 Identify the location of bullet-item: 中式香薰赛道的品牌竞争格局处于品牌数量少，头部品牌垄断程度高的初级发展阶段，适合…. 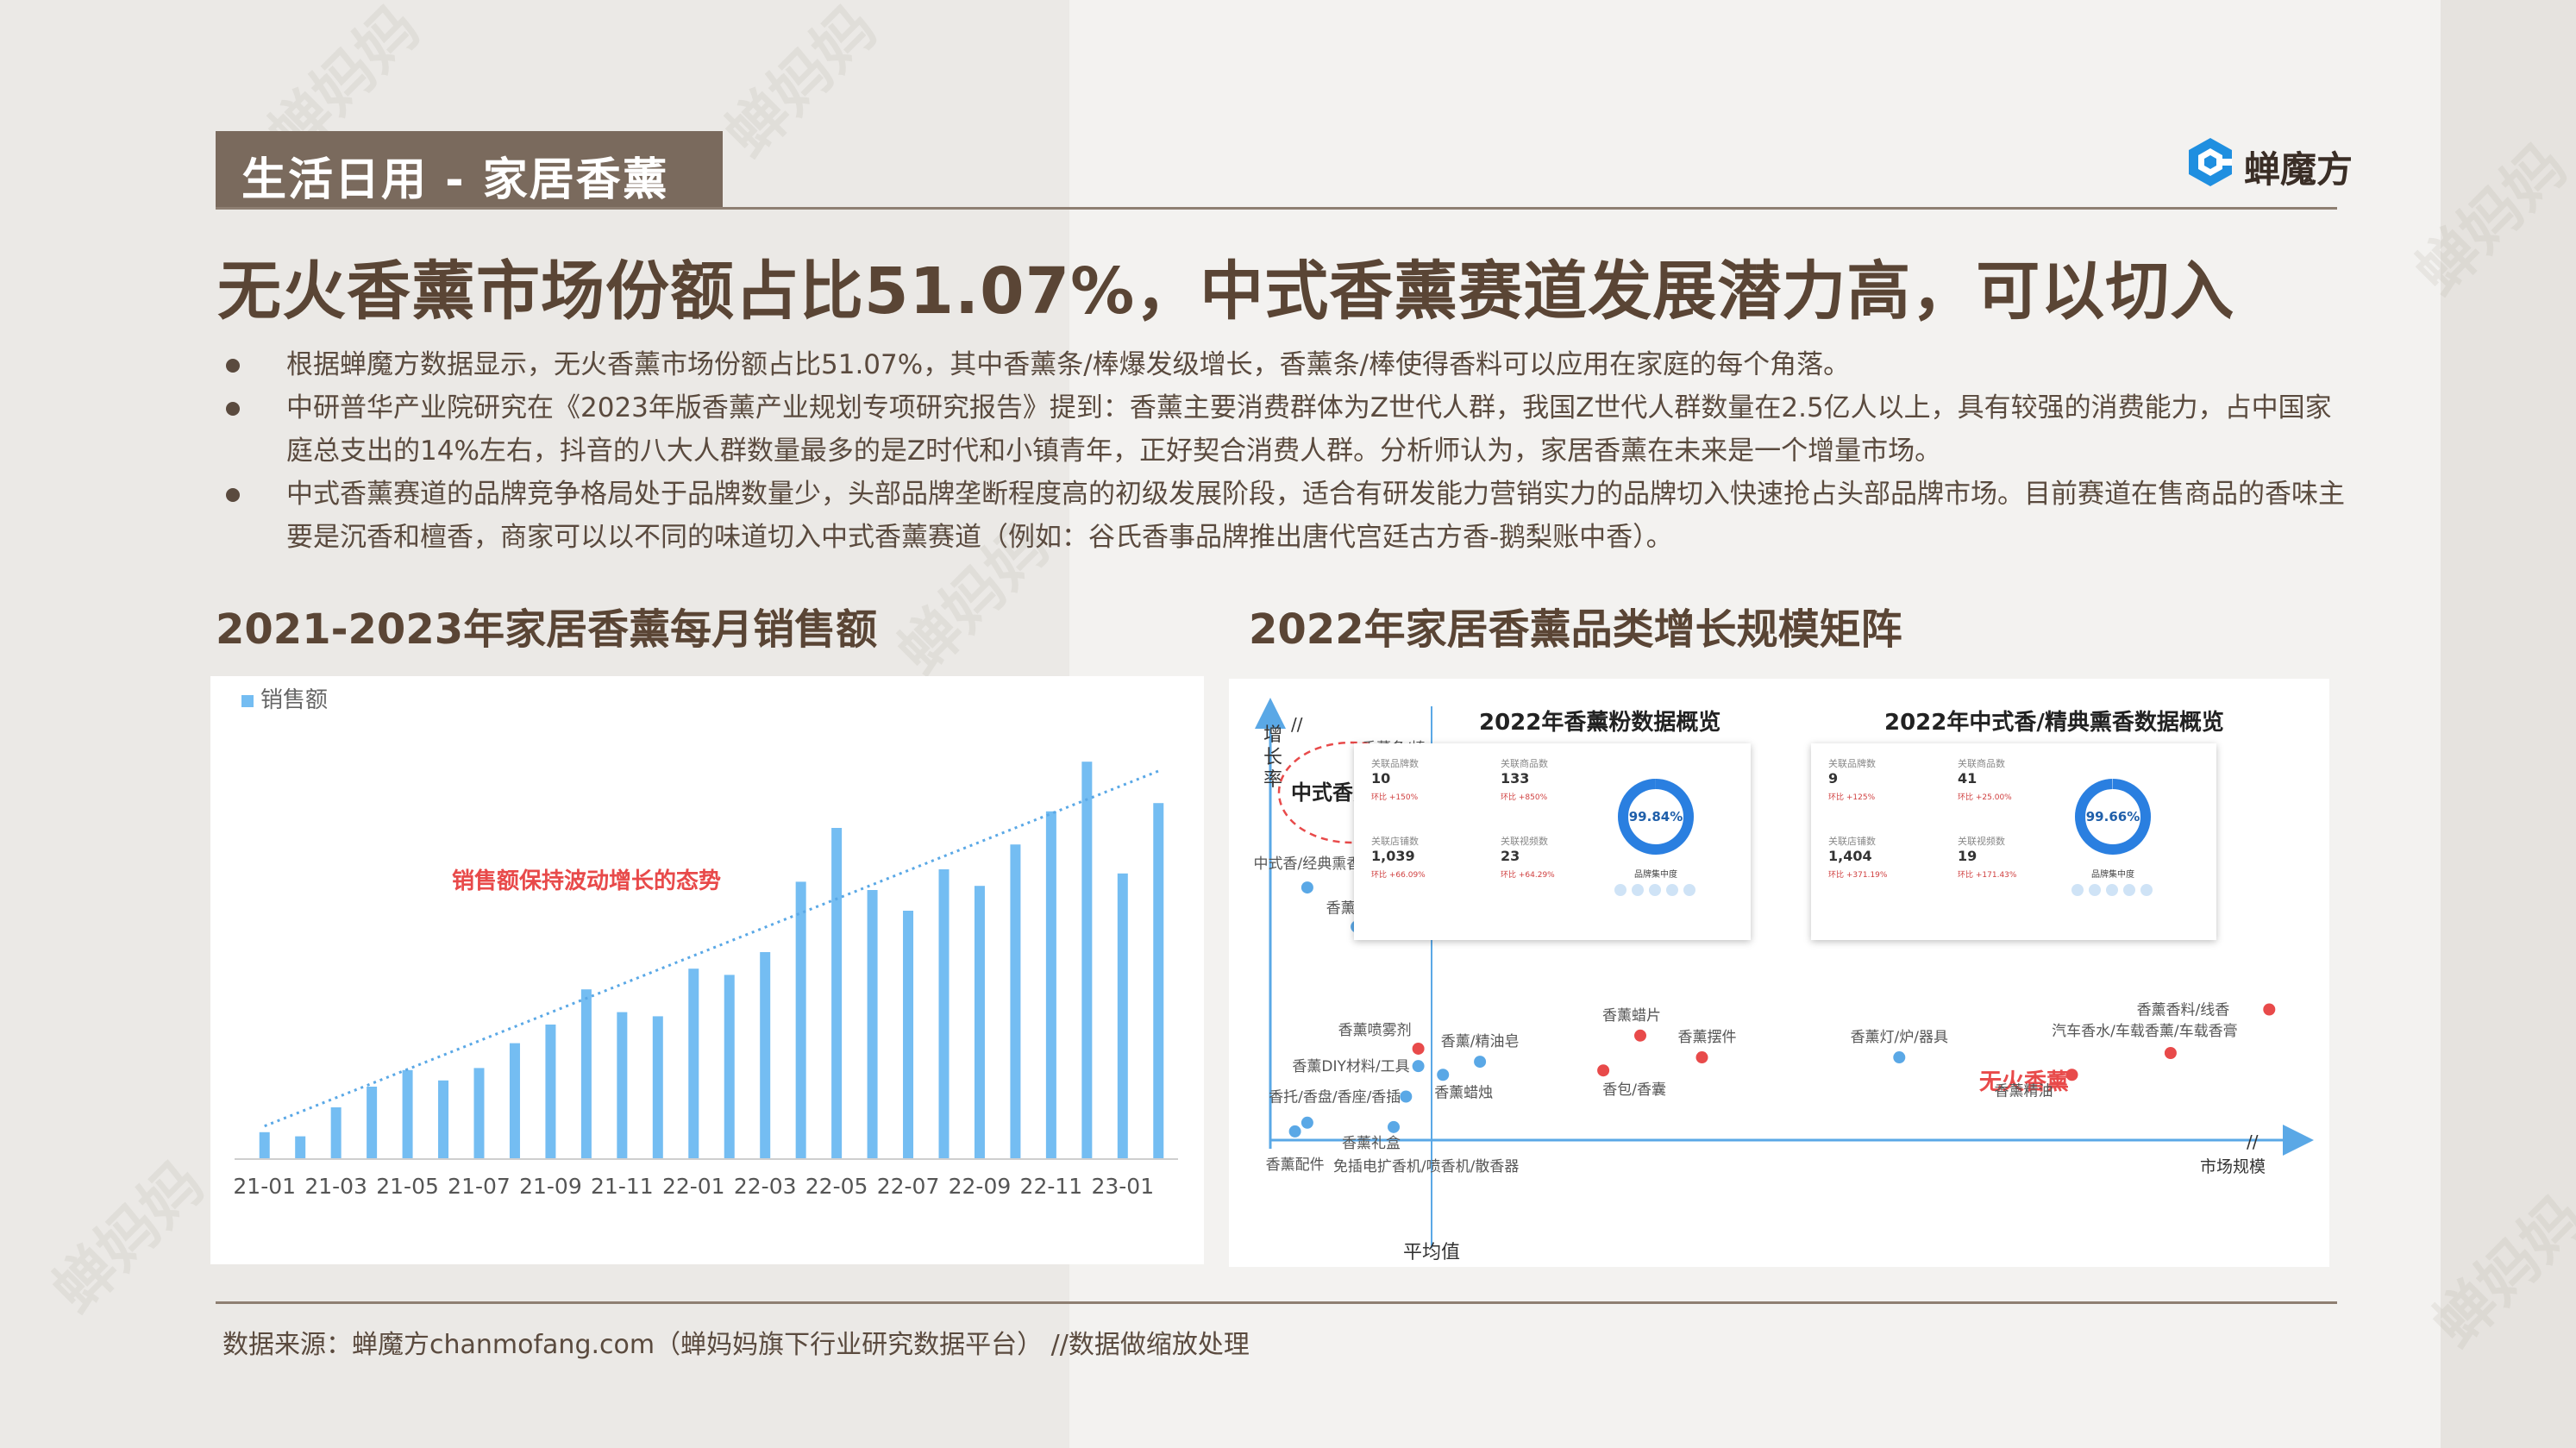
(1286, 516).